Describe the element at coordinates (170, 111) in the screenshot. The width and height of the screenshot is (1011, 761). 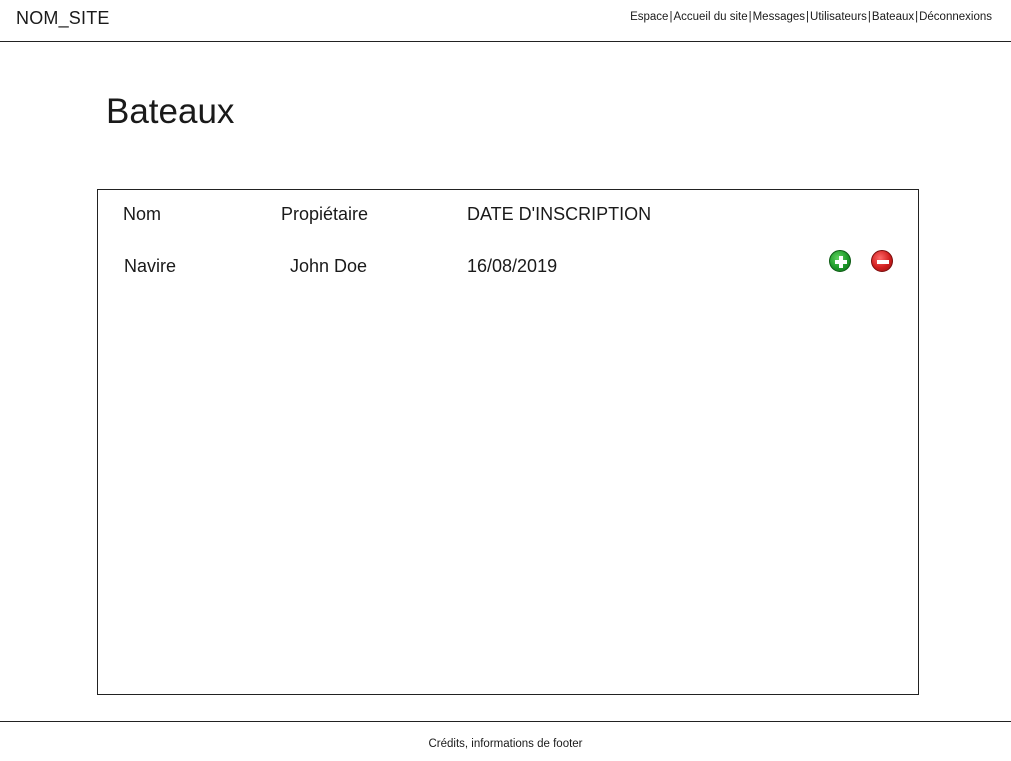
I see `page-title: Bateaux` at that location.